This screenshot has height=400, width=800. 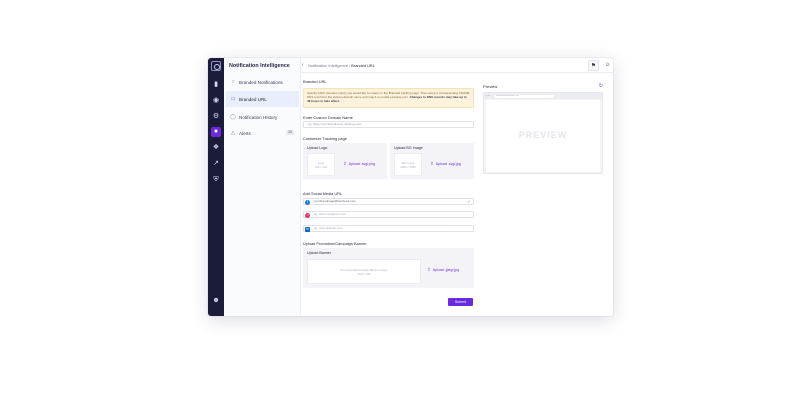 I want to click on bg-thumb-size: 1920 x 1080, so click(x=408, y=167).